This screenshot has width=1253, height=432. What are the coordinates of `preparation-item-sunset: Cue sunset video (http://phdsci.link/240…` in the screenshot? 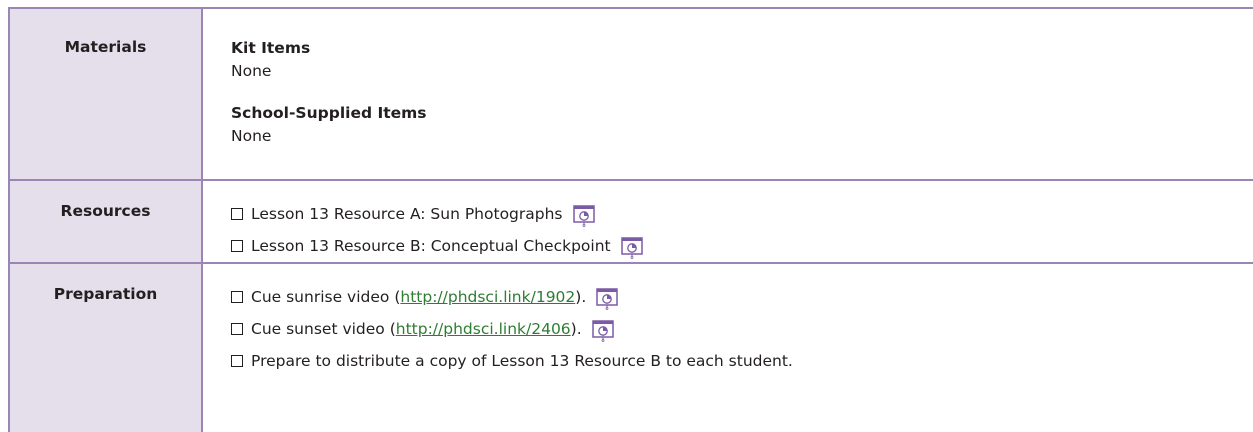 It's located at (742, 329).